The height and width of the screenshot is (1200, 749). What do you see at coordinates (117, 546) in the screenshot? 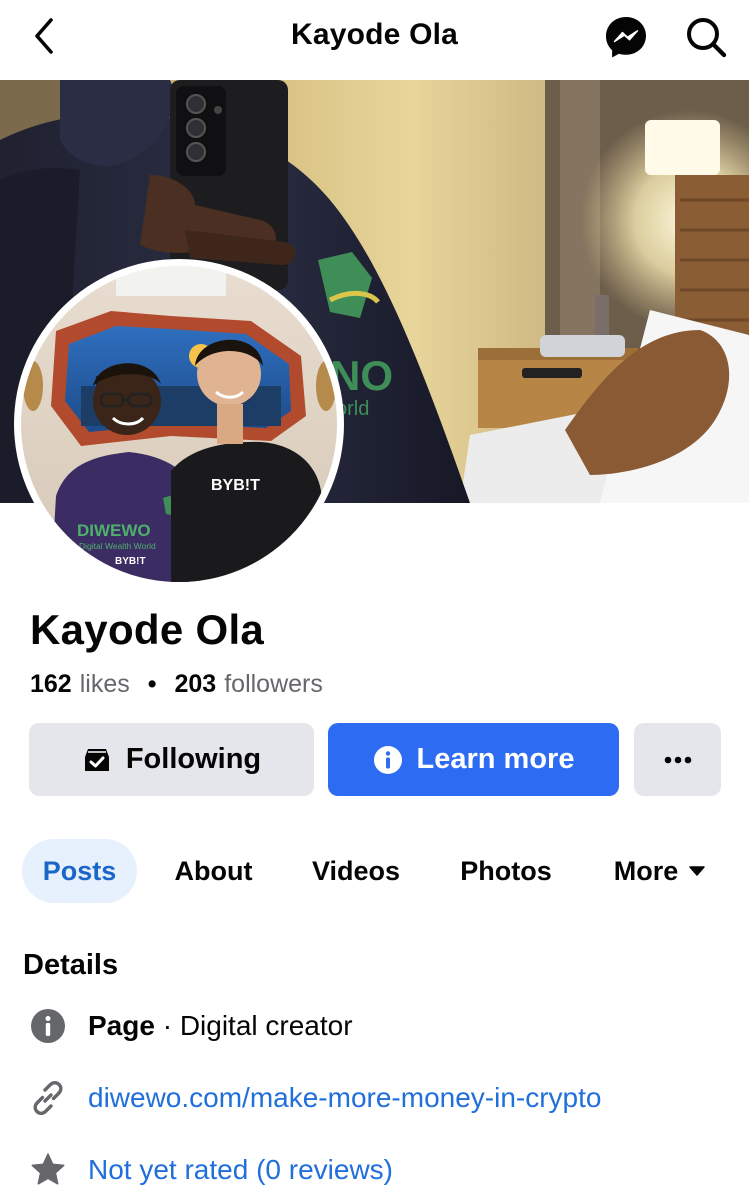
I see `left-shirt-tagline: Digital Wealth World` at bounding box center [117, 546].